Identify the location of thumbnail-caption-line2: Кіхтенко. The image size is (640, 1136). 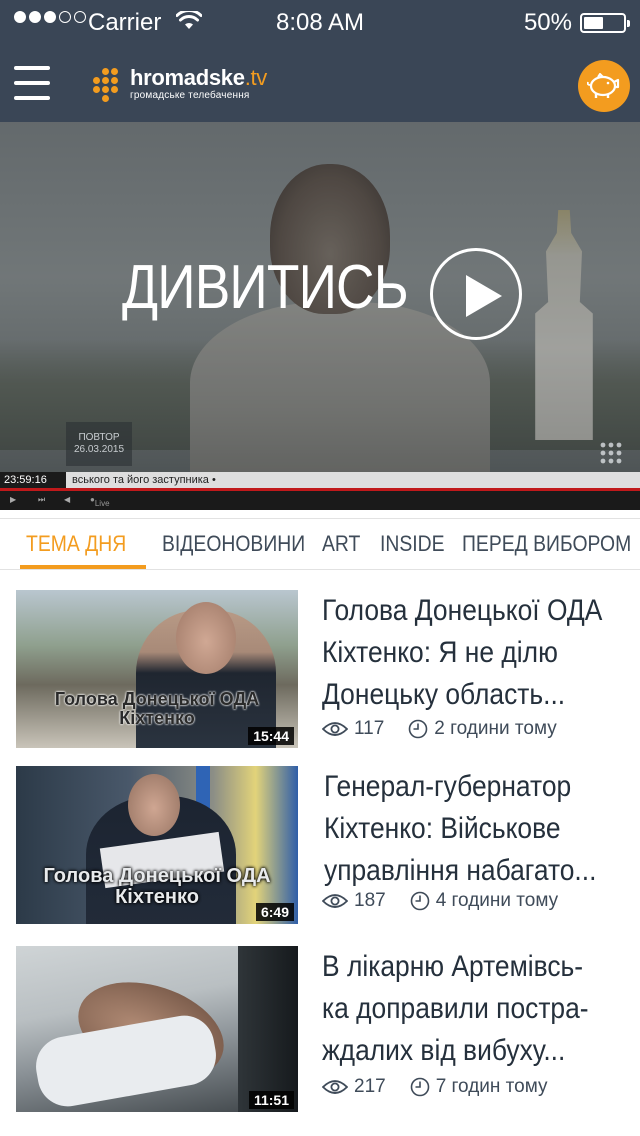
(157, 717).